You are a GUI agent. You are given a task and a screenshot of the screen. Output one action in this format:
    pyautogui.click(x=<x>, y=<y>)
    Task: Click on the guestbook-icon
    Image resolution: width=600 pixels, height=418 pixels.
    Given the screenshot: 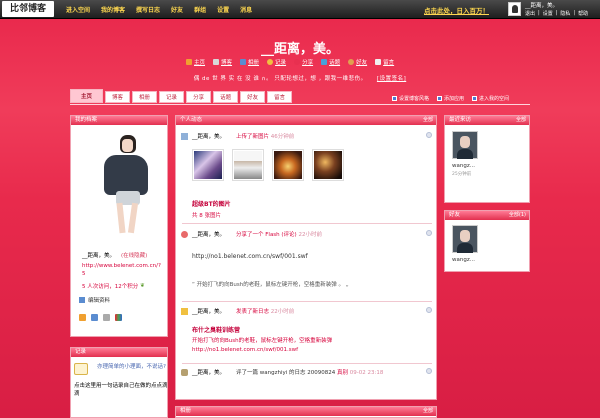 What is the action you would take?
    pyautogui.click(x=378, y=62)
    